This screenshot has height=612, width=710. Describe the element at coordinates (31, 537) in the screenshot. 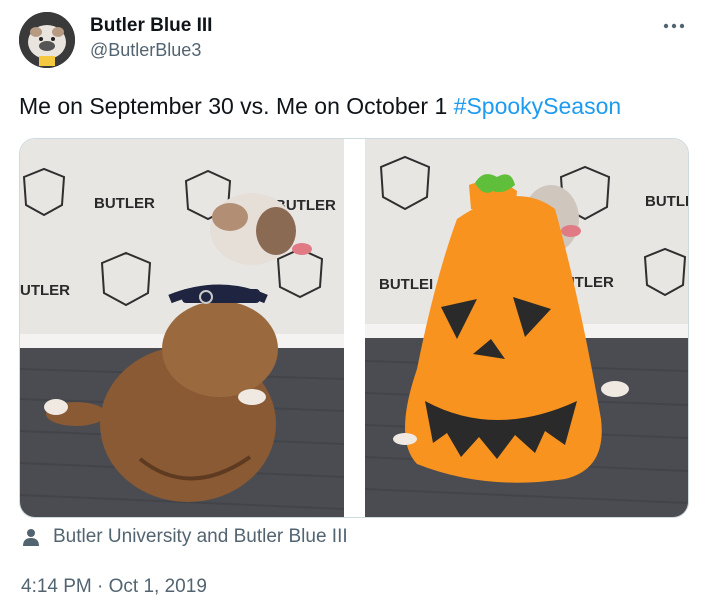

I see `person-icon` at that location.